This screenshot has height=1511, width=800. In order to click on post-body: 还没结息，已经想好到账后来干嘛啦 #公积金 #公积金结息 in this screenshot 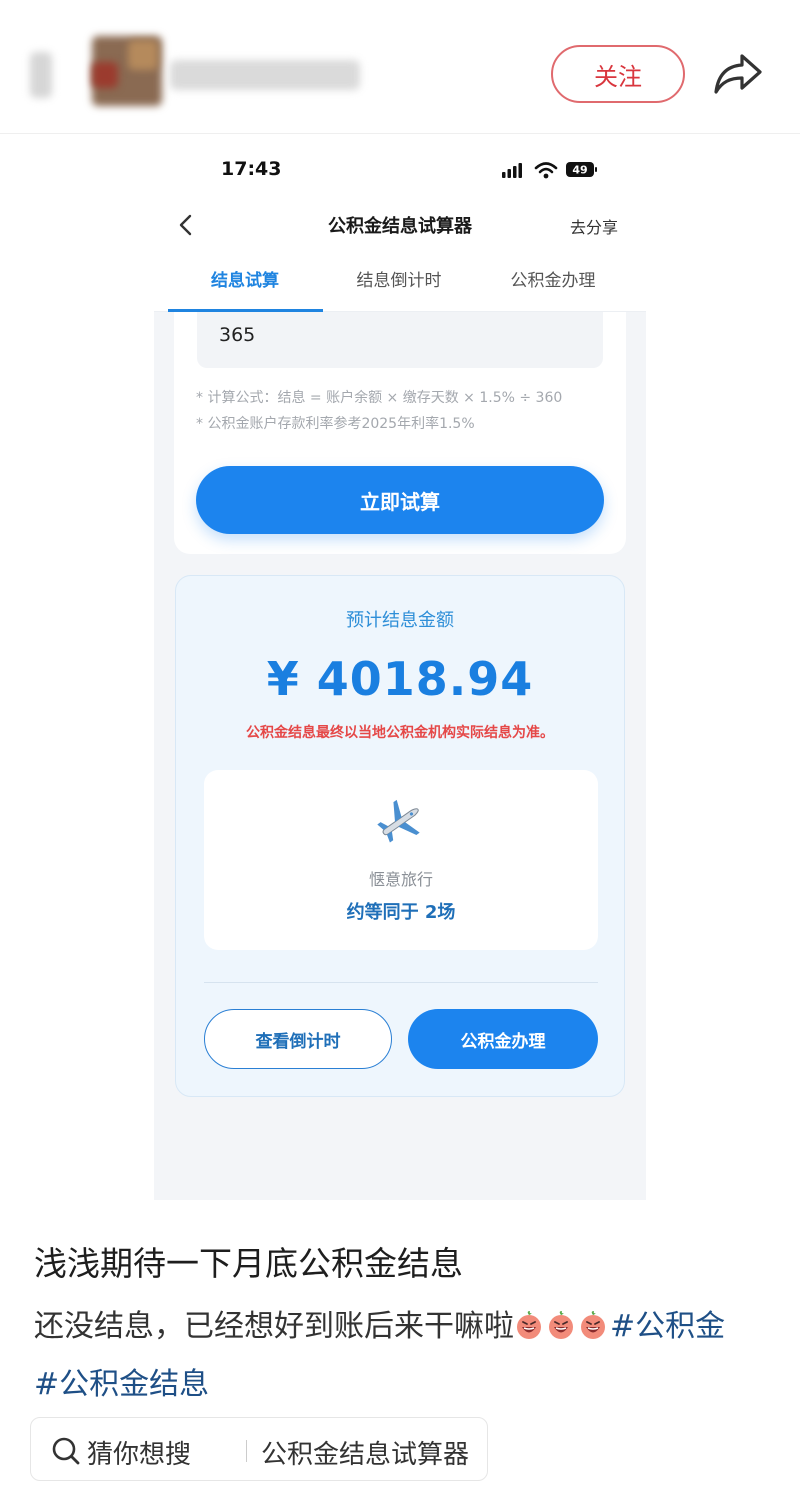, I will do `click(394, 1356)`.